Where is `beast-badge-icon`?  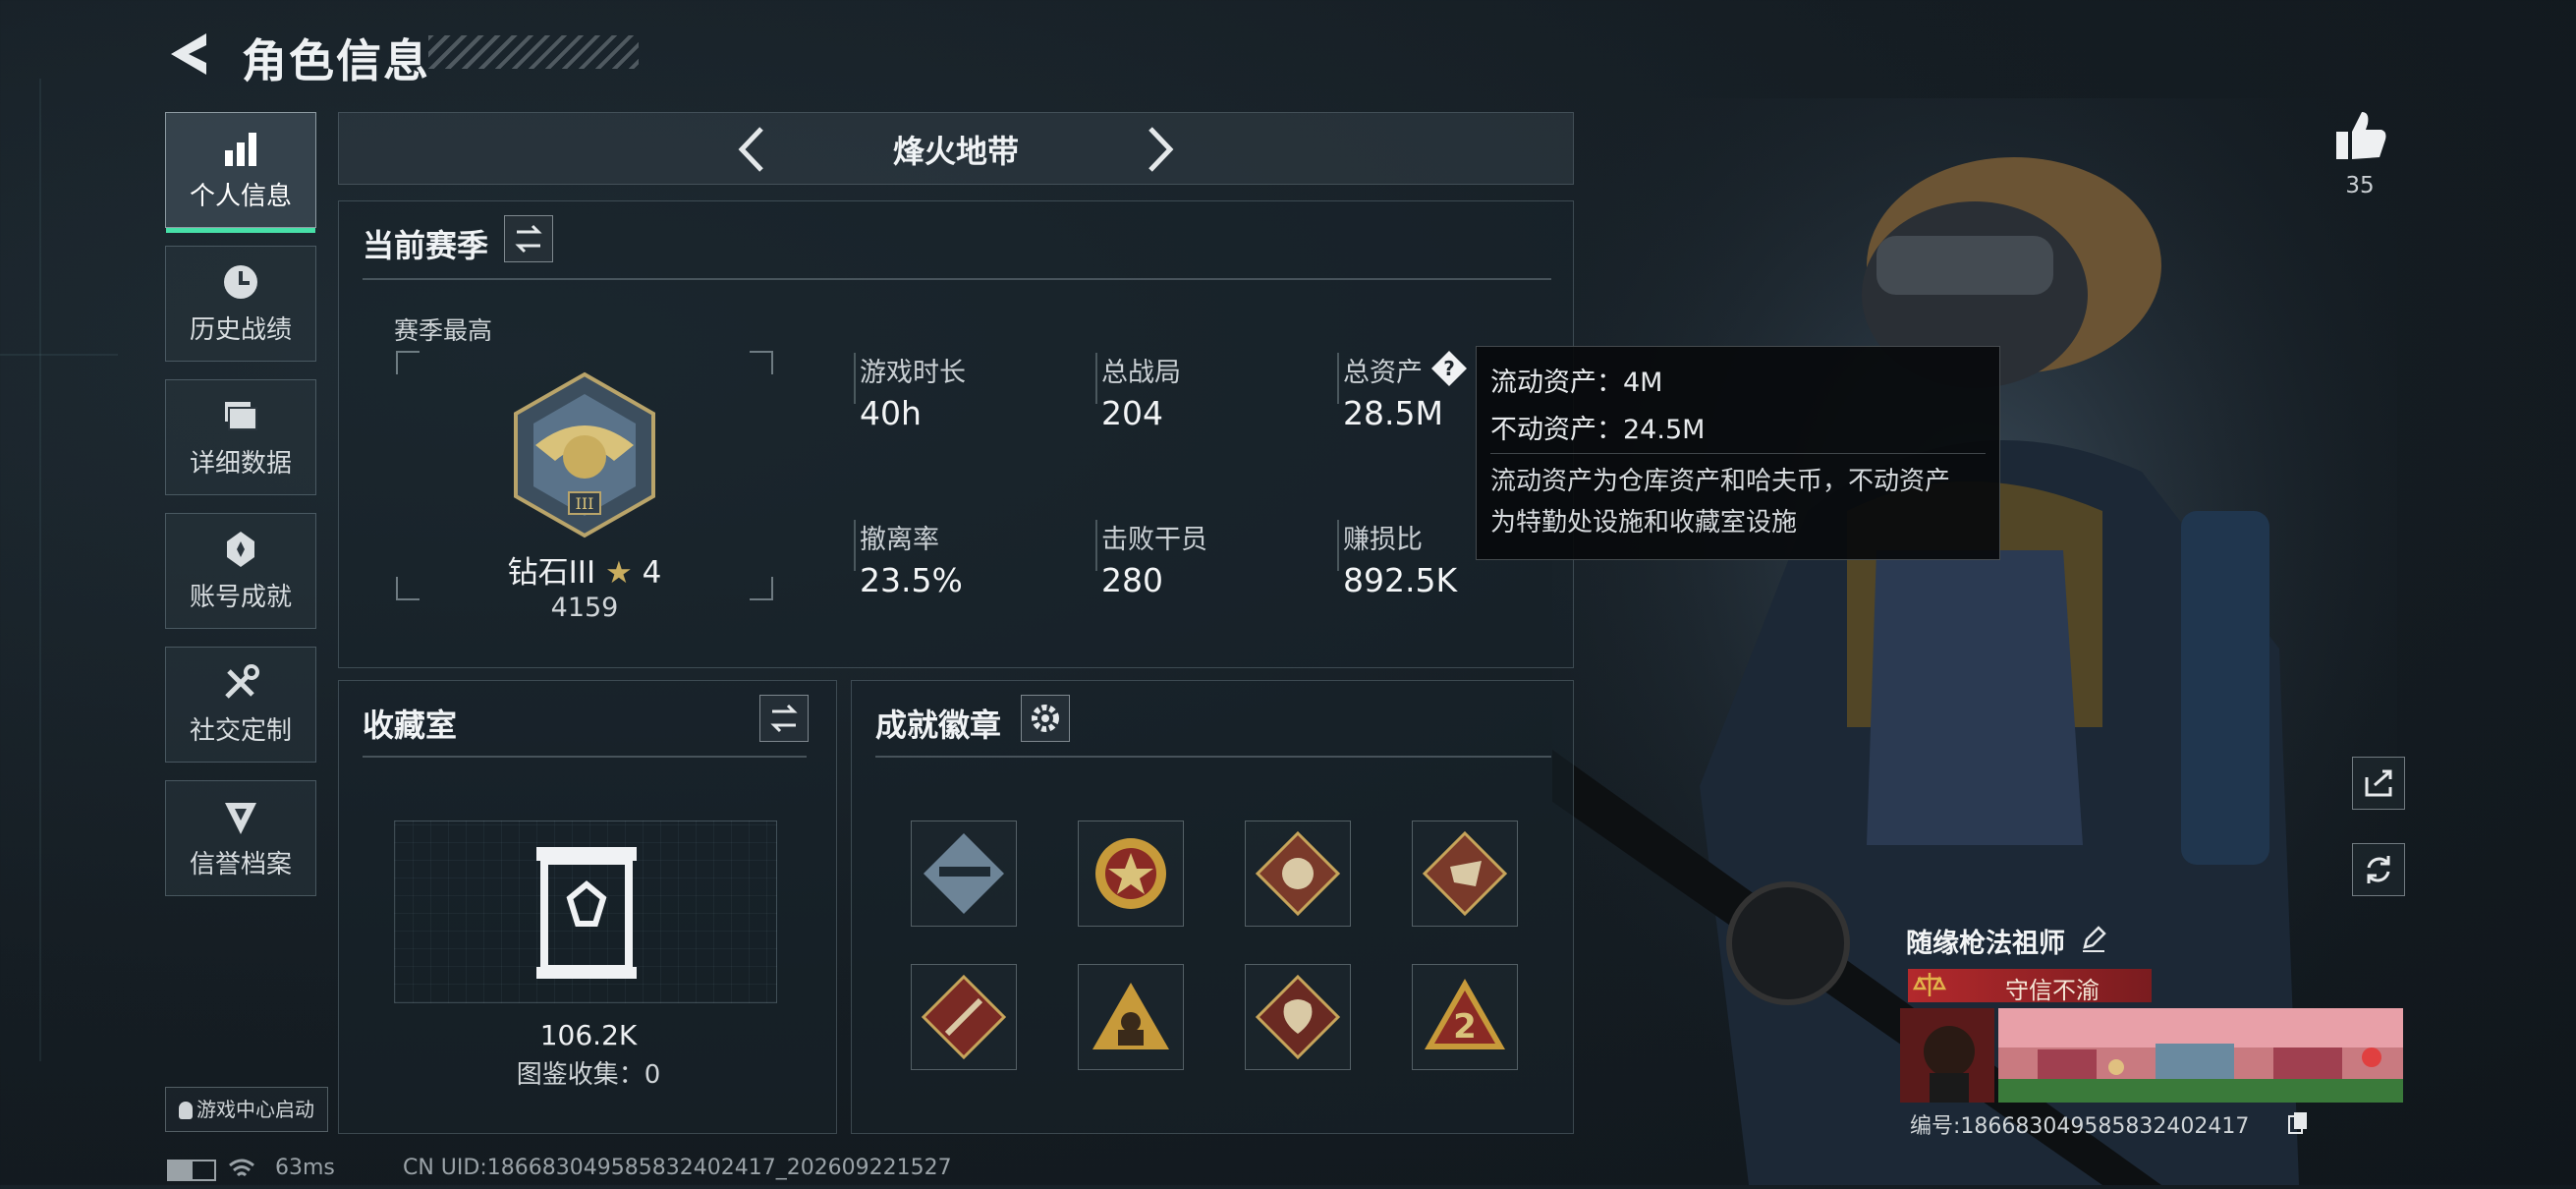
beast-badge-icon is located at coordinates (1465, 873).